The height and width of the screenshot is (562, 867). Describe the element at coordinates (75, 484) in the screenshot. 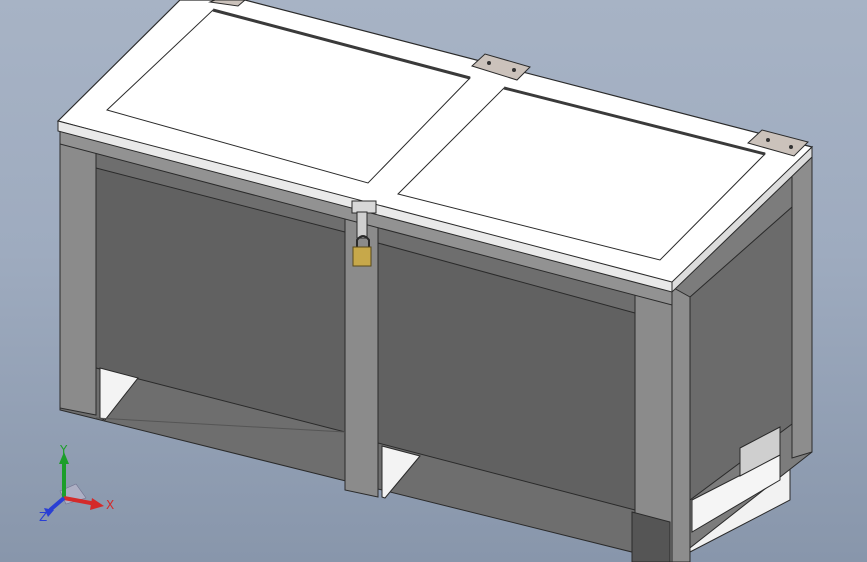

I see `coordinate-triad: Y X Z` at that location.